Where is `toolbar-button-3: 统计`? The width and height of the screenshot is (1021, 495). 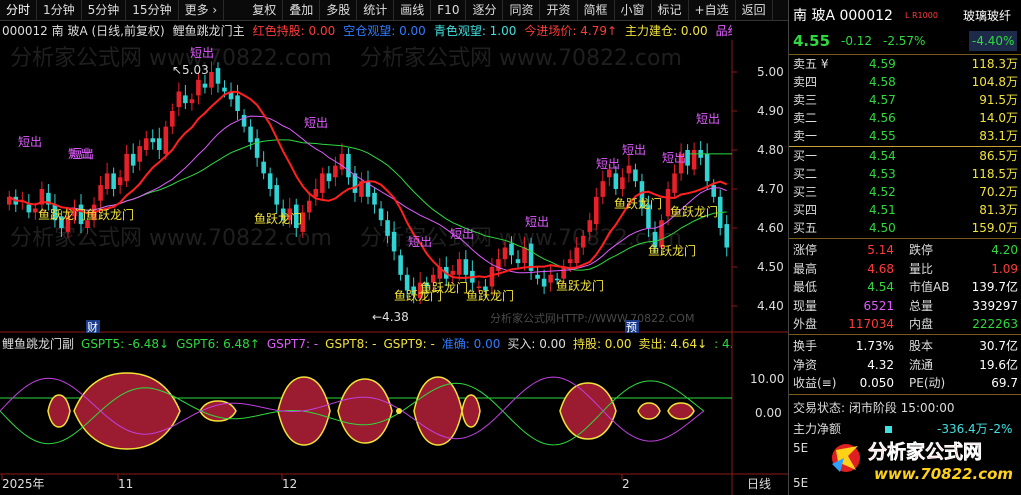
toolbar-button-3: 统计 is located at coordinates (376, 10).